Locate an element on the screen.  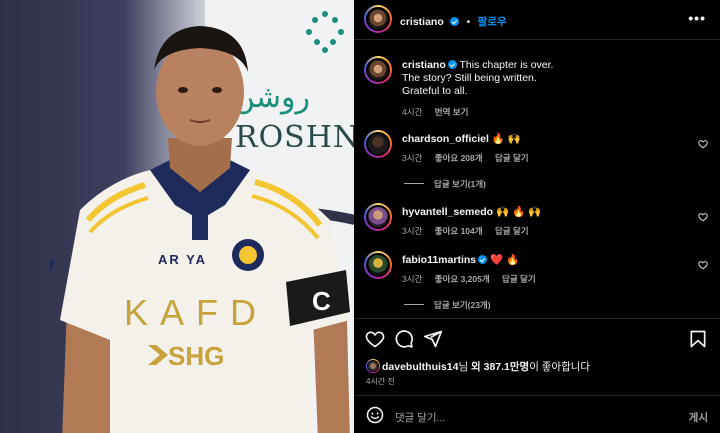
comment-likes: 좋아요 104개 is located at coordinates (459, 231).